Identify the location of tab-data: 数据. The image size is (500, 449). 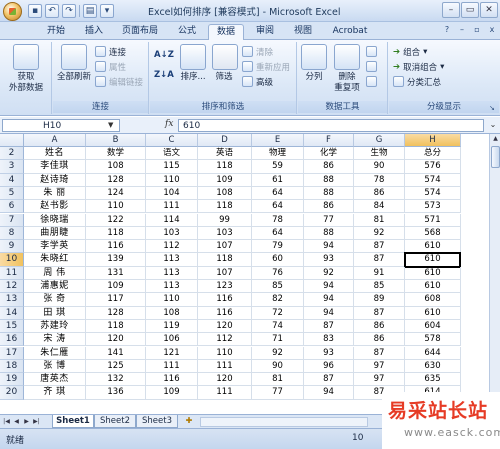
(226, 32).